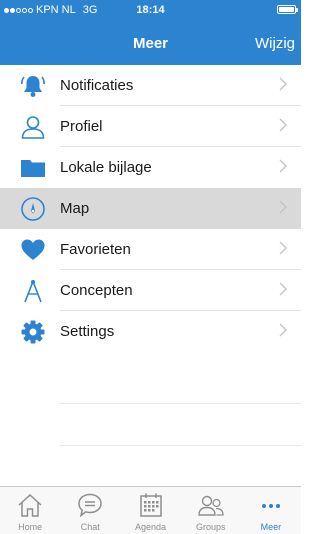 This screenshot has height=534, width=320. I want to click on tab-bar: Home Chat Agenda Groups Meer, so click(150, 510).